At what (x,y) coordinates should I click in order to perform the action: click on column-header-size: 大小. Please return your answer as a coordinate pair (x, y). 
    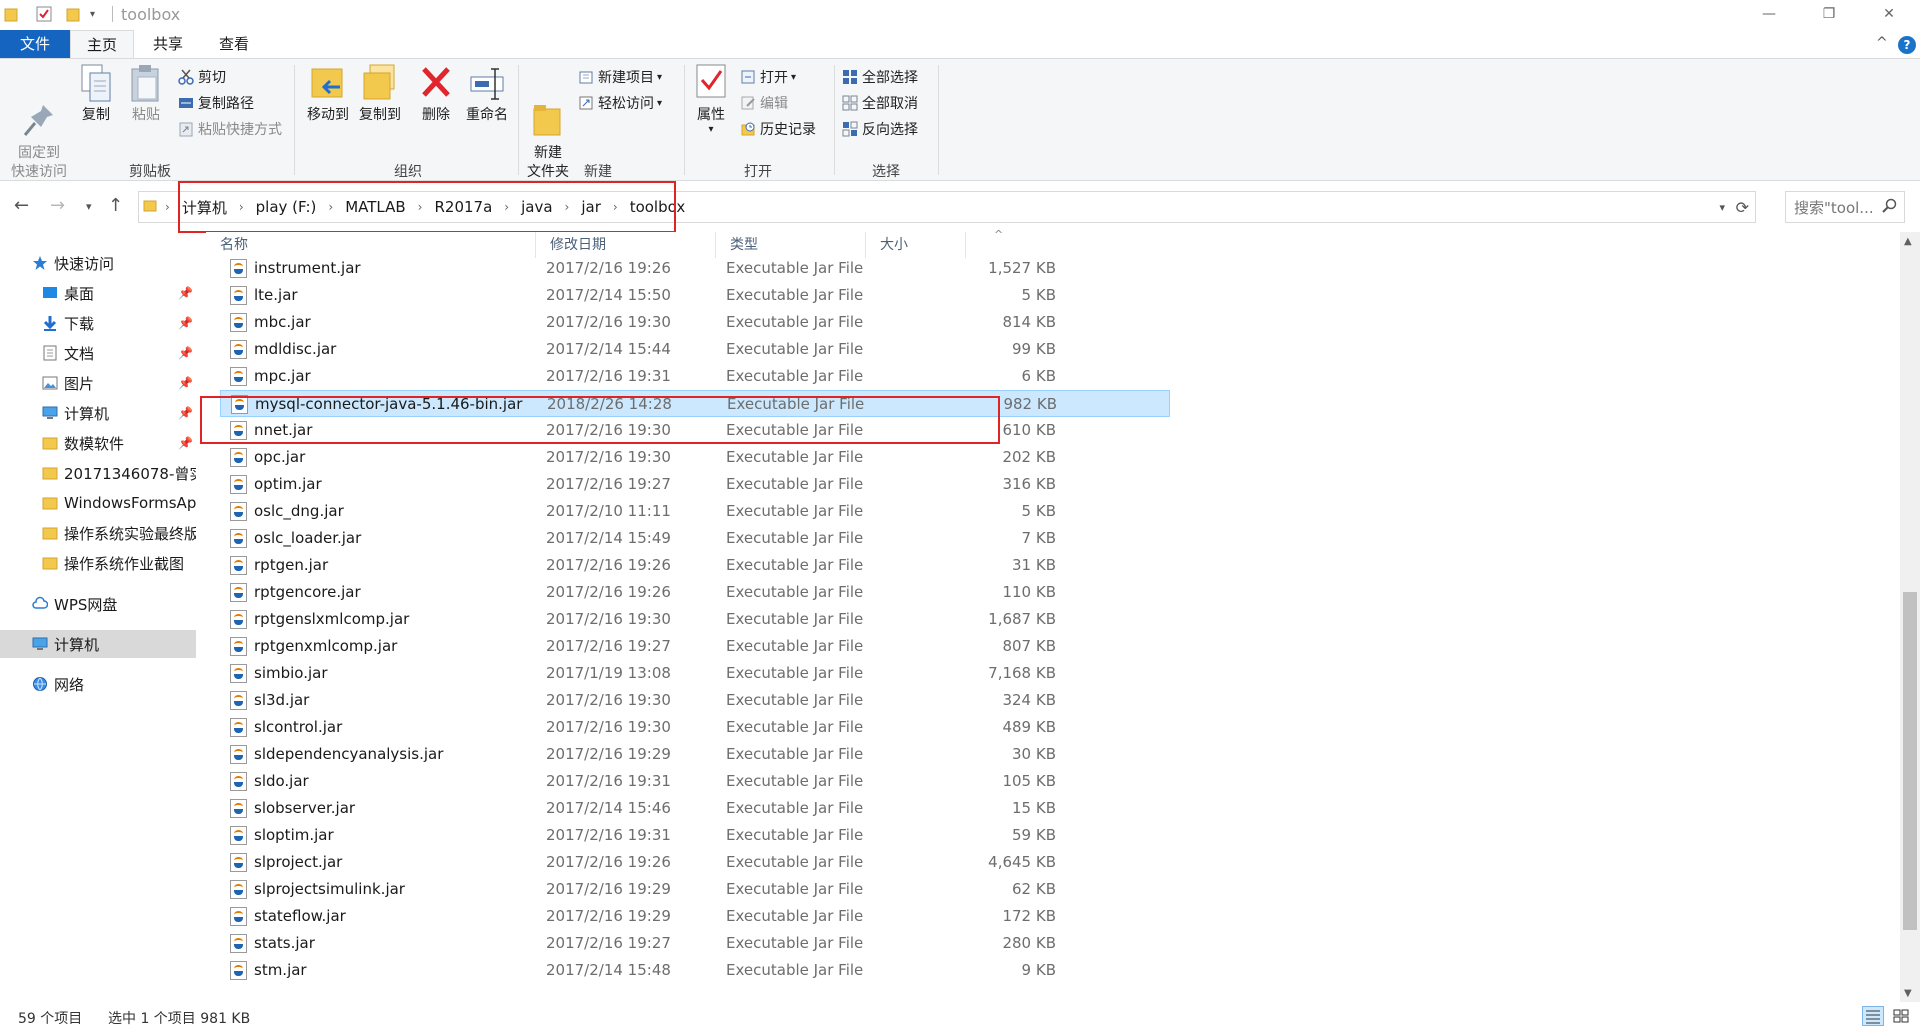
    Looking at the image, I should click on (916, 245).